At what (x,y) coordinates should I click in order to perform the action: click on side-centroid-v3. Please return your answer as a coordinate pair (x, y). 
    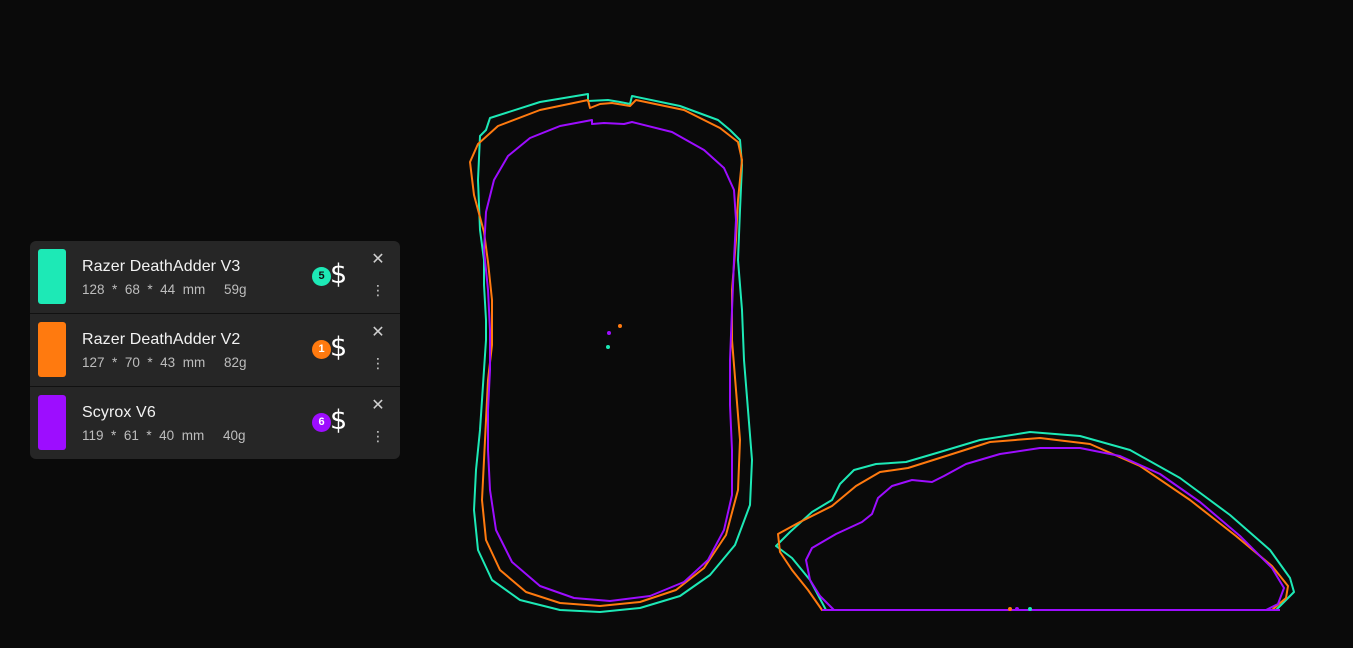
    Looking at the image, I should click on (1030, 609).